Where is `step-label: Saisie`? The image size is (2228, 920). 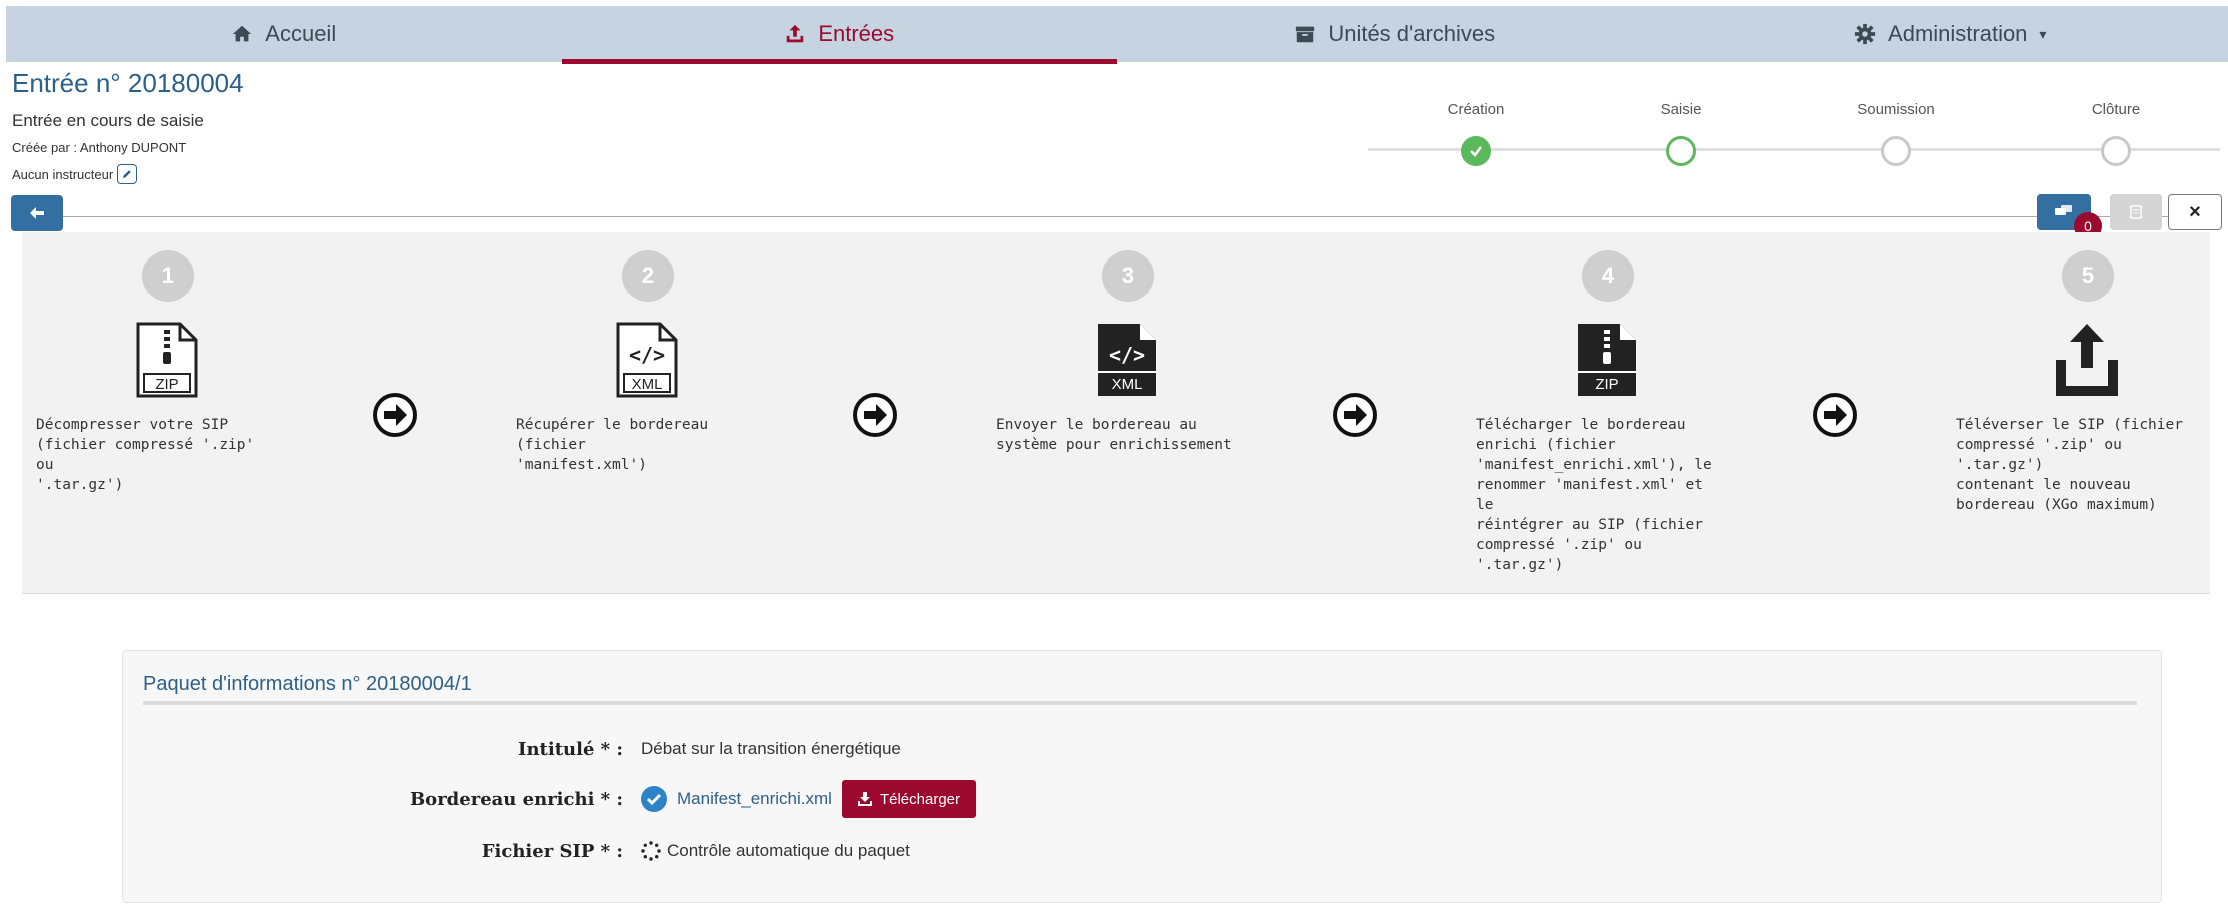 step-label: Saisie is located at coordinates (1681, 109).